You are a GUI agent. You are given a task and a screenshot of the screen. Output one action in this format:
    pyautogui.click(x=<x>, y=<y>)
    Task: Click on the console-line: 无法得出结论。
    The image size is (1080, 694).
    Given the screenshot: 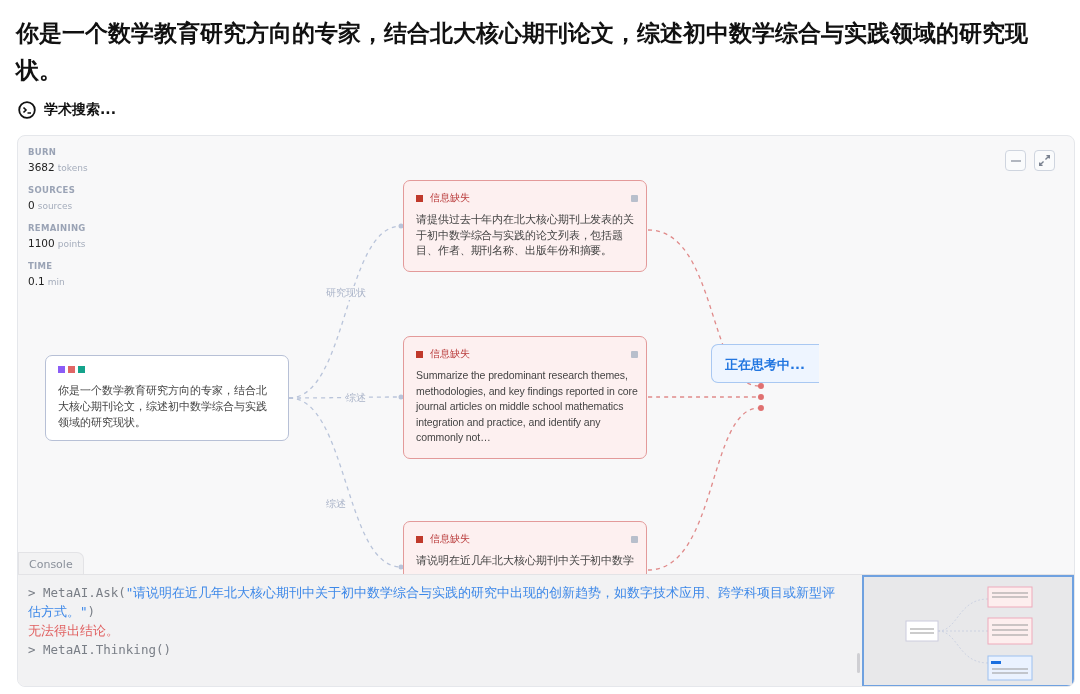 What is the action you would take?
    pyautogui.click(x=74, y=631)
    